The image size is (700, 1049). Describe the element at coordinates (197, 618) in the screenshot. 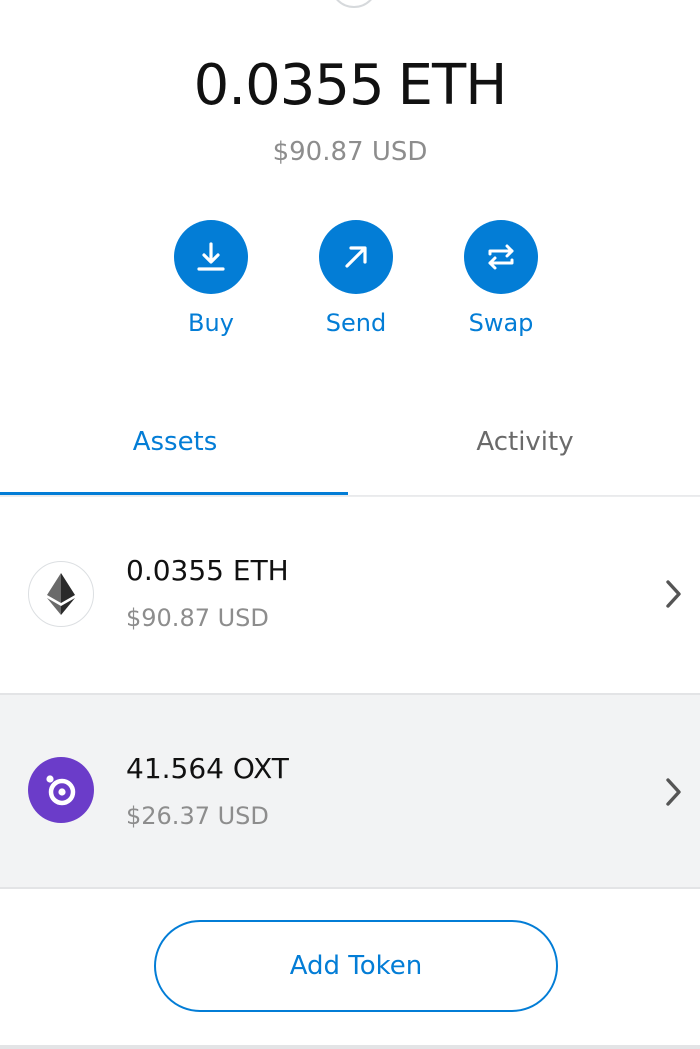

I see `token-fiat-value: $90.87 USD` at that location.